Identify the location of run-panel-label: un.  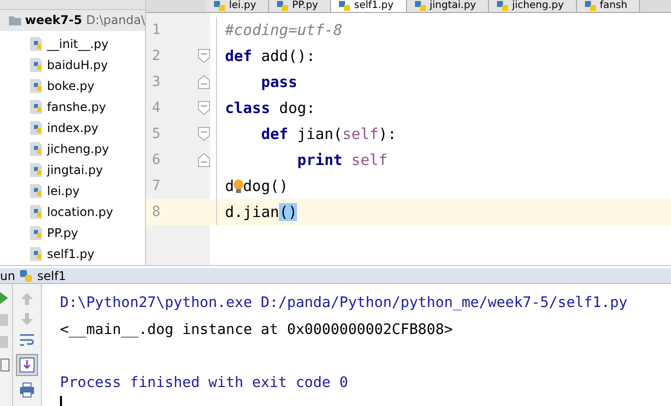
(8, 275).